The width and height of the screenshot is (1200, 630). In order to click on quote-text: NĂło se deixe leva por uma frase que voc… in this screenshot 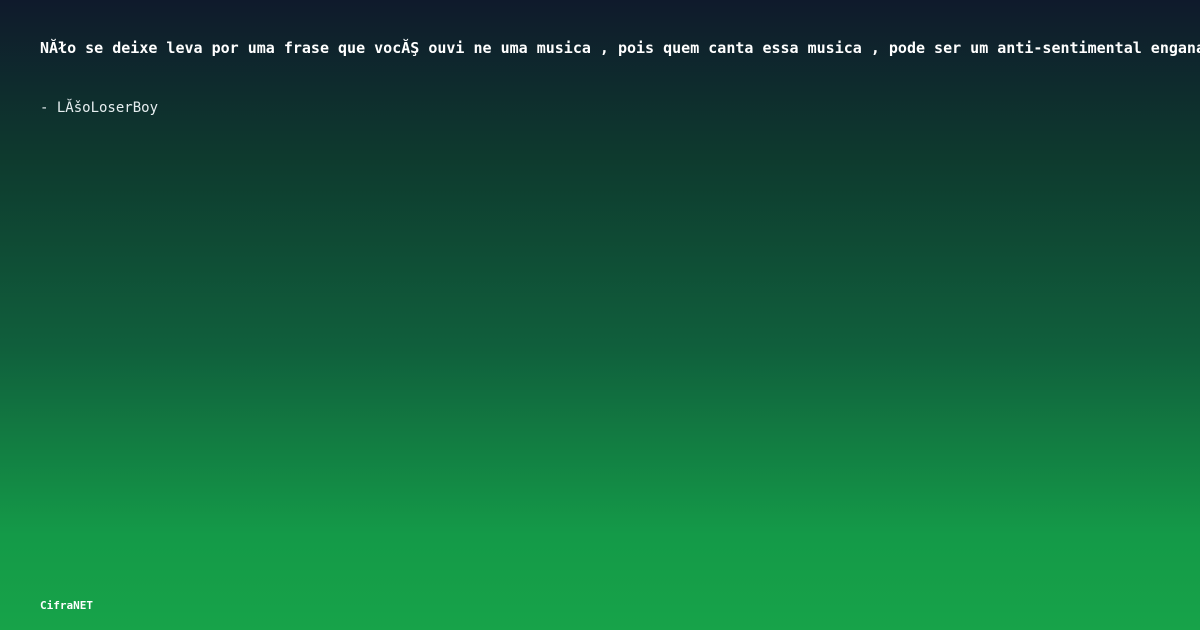, I will do `click(620, 48)`.